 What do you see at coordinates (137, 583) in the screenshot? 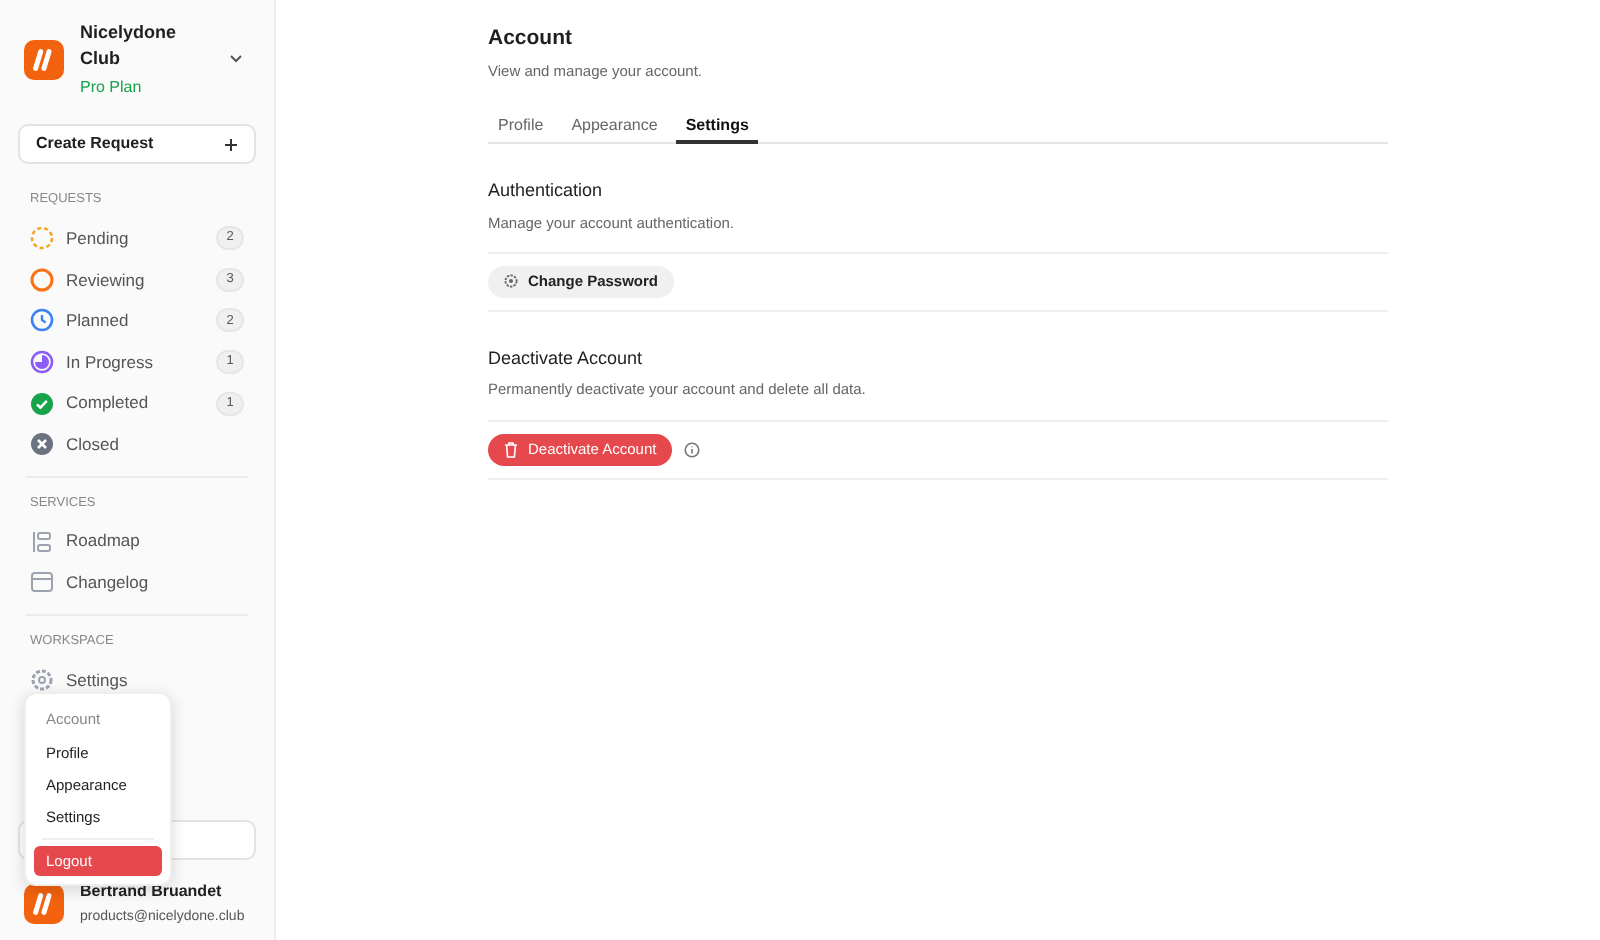
I see `sidebar-item: Changelog` at bounding box center [137, 583].